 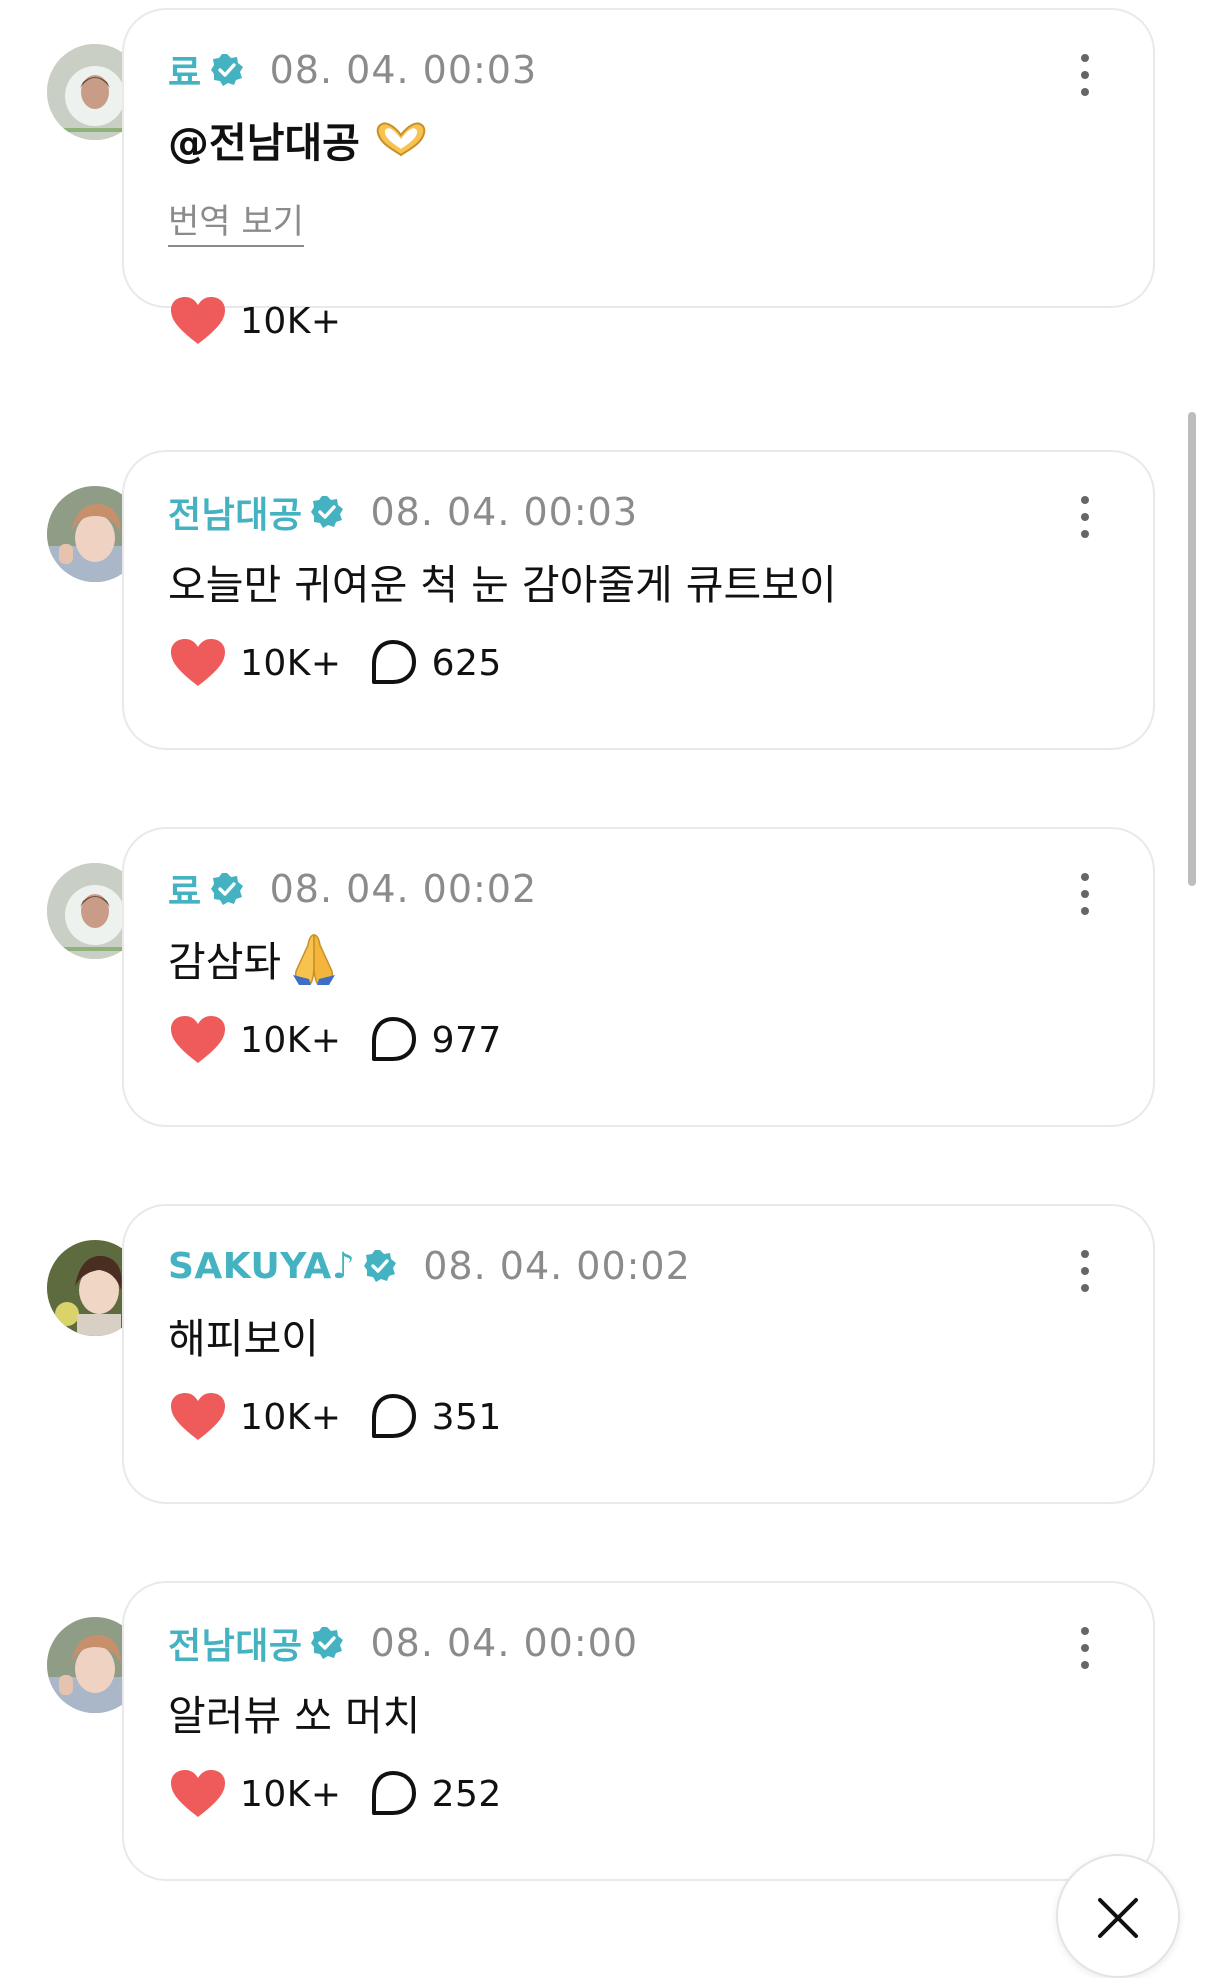 I want to click on comment-body: 오늘만 귀여운 척 눈 감아줄게 큐트보이, so click(x=502, y=585).